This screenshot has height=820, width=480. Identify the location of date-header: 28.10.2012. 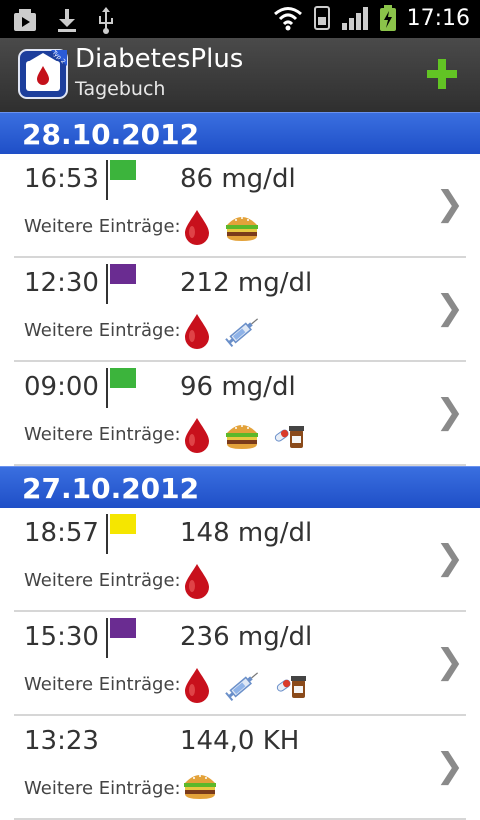
(240, 133).